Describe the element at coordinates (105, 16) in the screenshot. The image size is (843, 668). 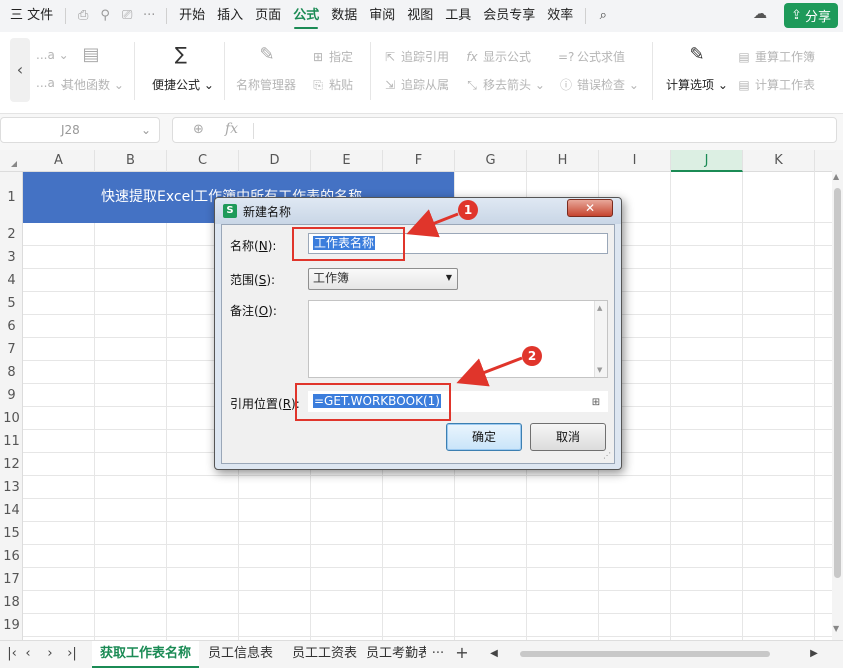
I see `pin-icon: ⚲` at that location.